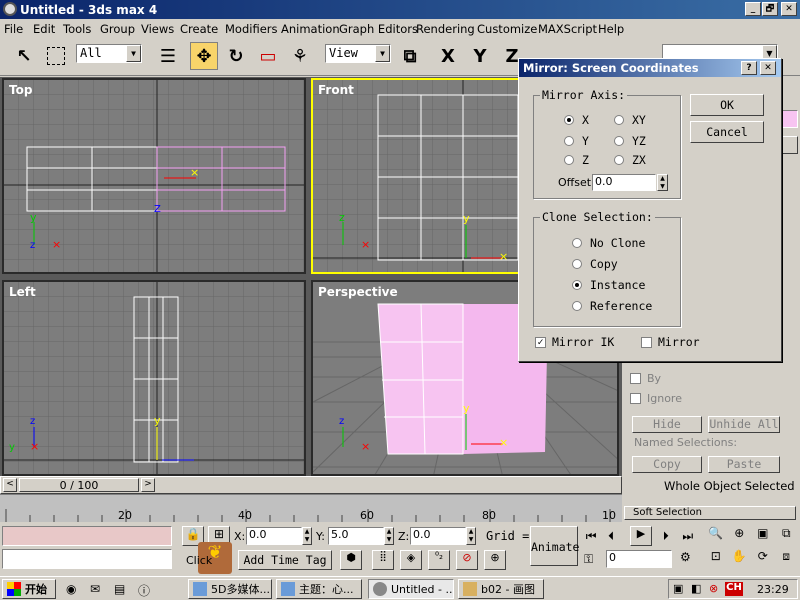 This screenshot has width=800, height=600. I want to click on animate-button: Animate, so click(554, 546).